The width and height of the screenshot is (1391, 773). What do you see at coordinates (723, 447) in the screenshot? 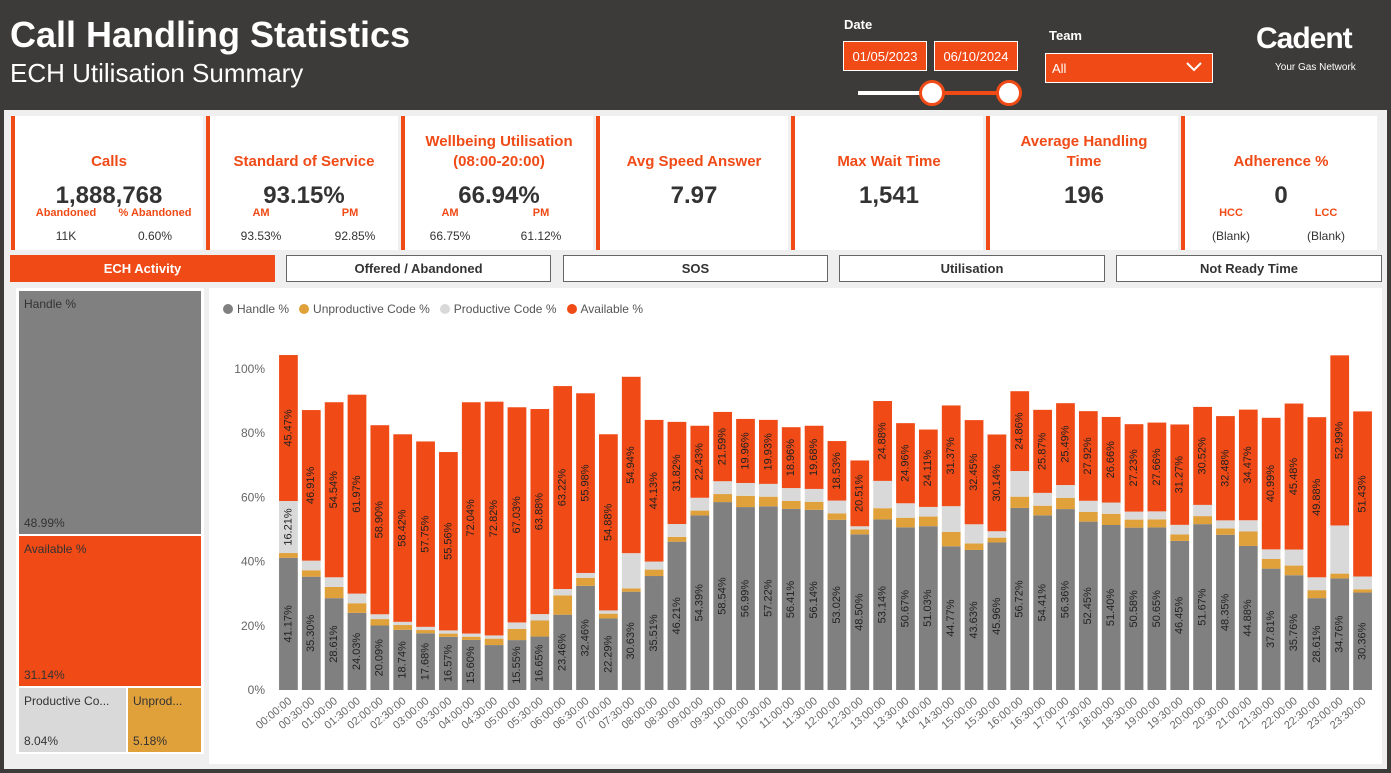
I see `data-label-available: 21.59%` at bounding box center [723, 447].